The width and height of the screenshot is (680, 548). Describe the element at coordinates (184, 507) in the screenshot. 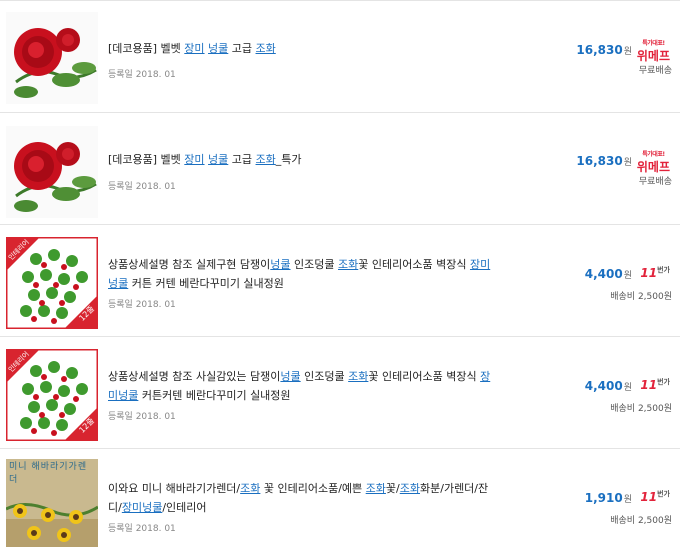

I see `title-text: /인테리어` at that location.